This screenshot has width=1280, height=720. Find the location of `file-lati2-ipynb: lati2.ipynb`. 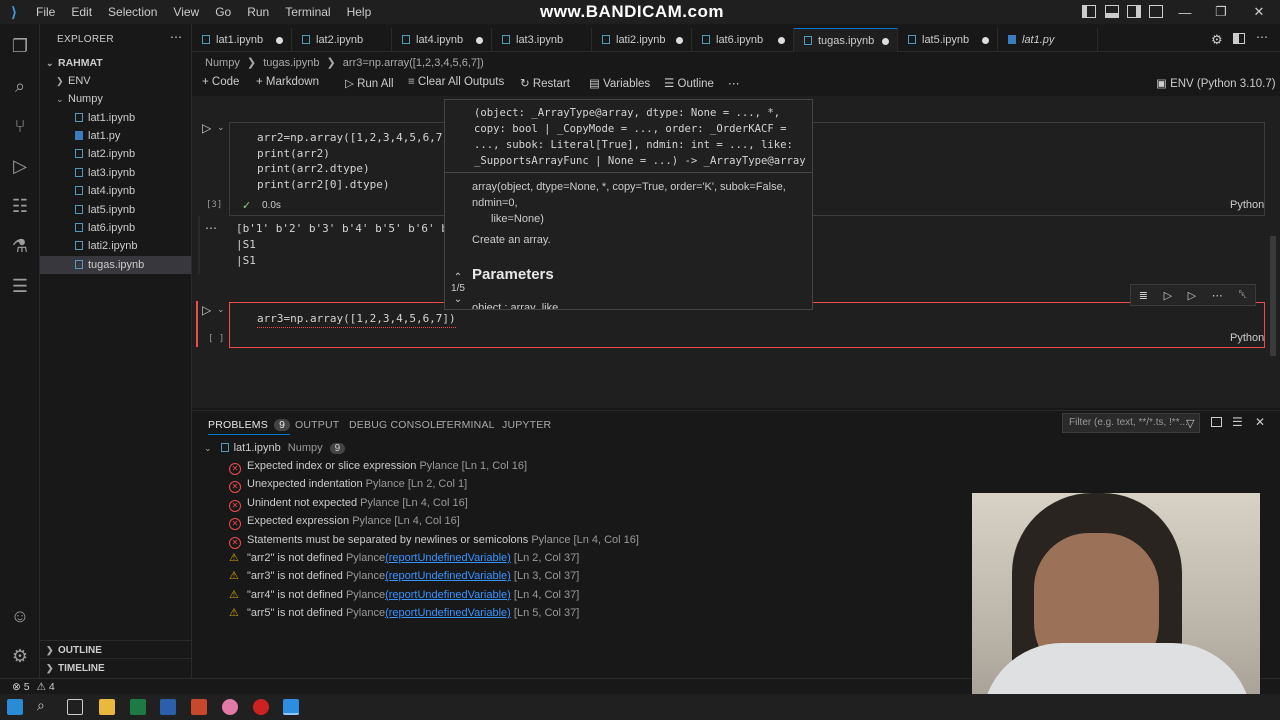

file-lati2-ipynb: lati2.ipynb is located at coordinates (115, 246).